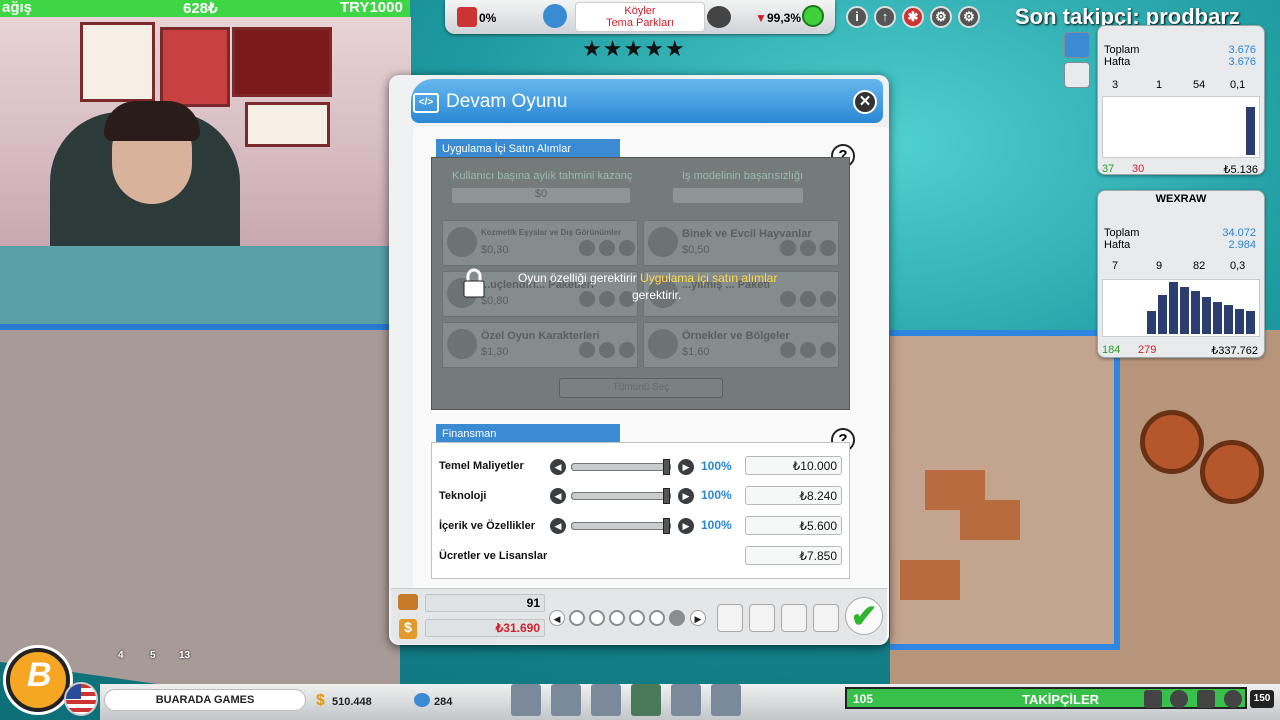  Describe the element at coordinates (646, 700) in the screenshot. I see `board-icon` at that location.